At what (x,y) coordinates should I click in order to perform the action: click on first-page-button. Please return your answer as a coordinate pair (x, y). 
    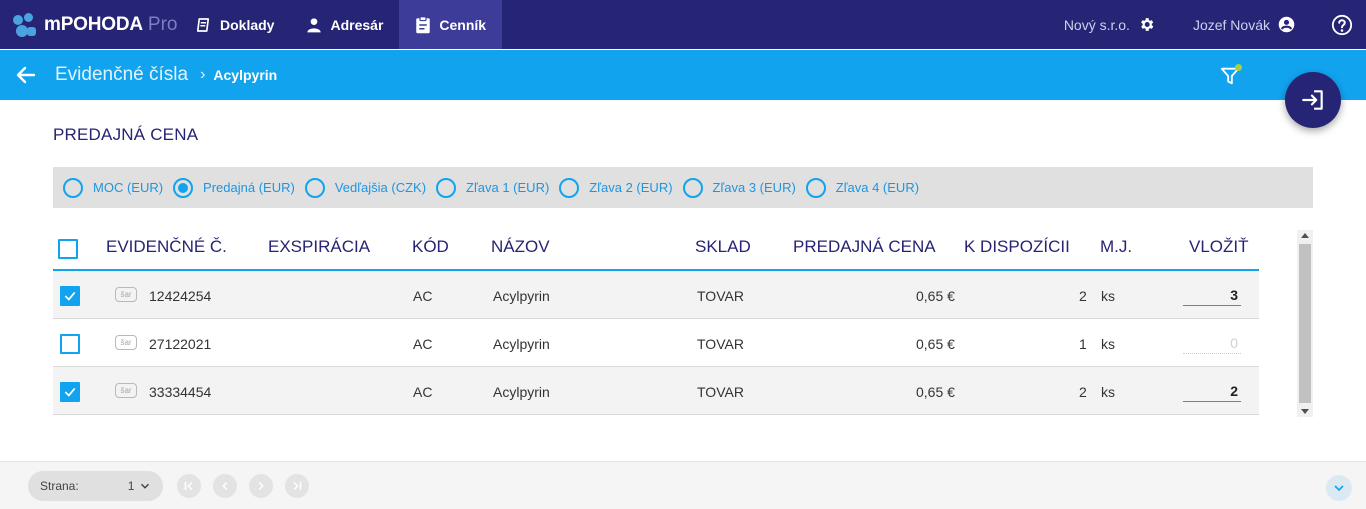
    Looking at the image, I should click on (189, 486).